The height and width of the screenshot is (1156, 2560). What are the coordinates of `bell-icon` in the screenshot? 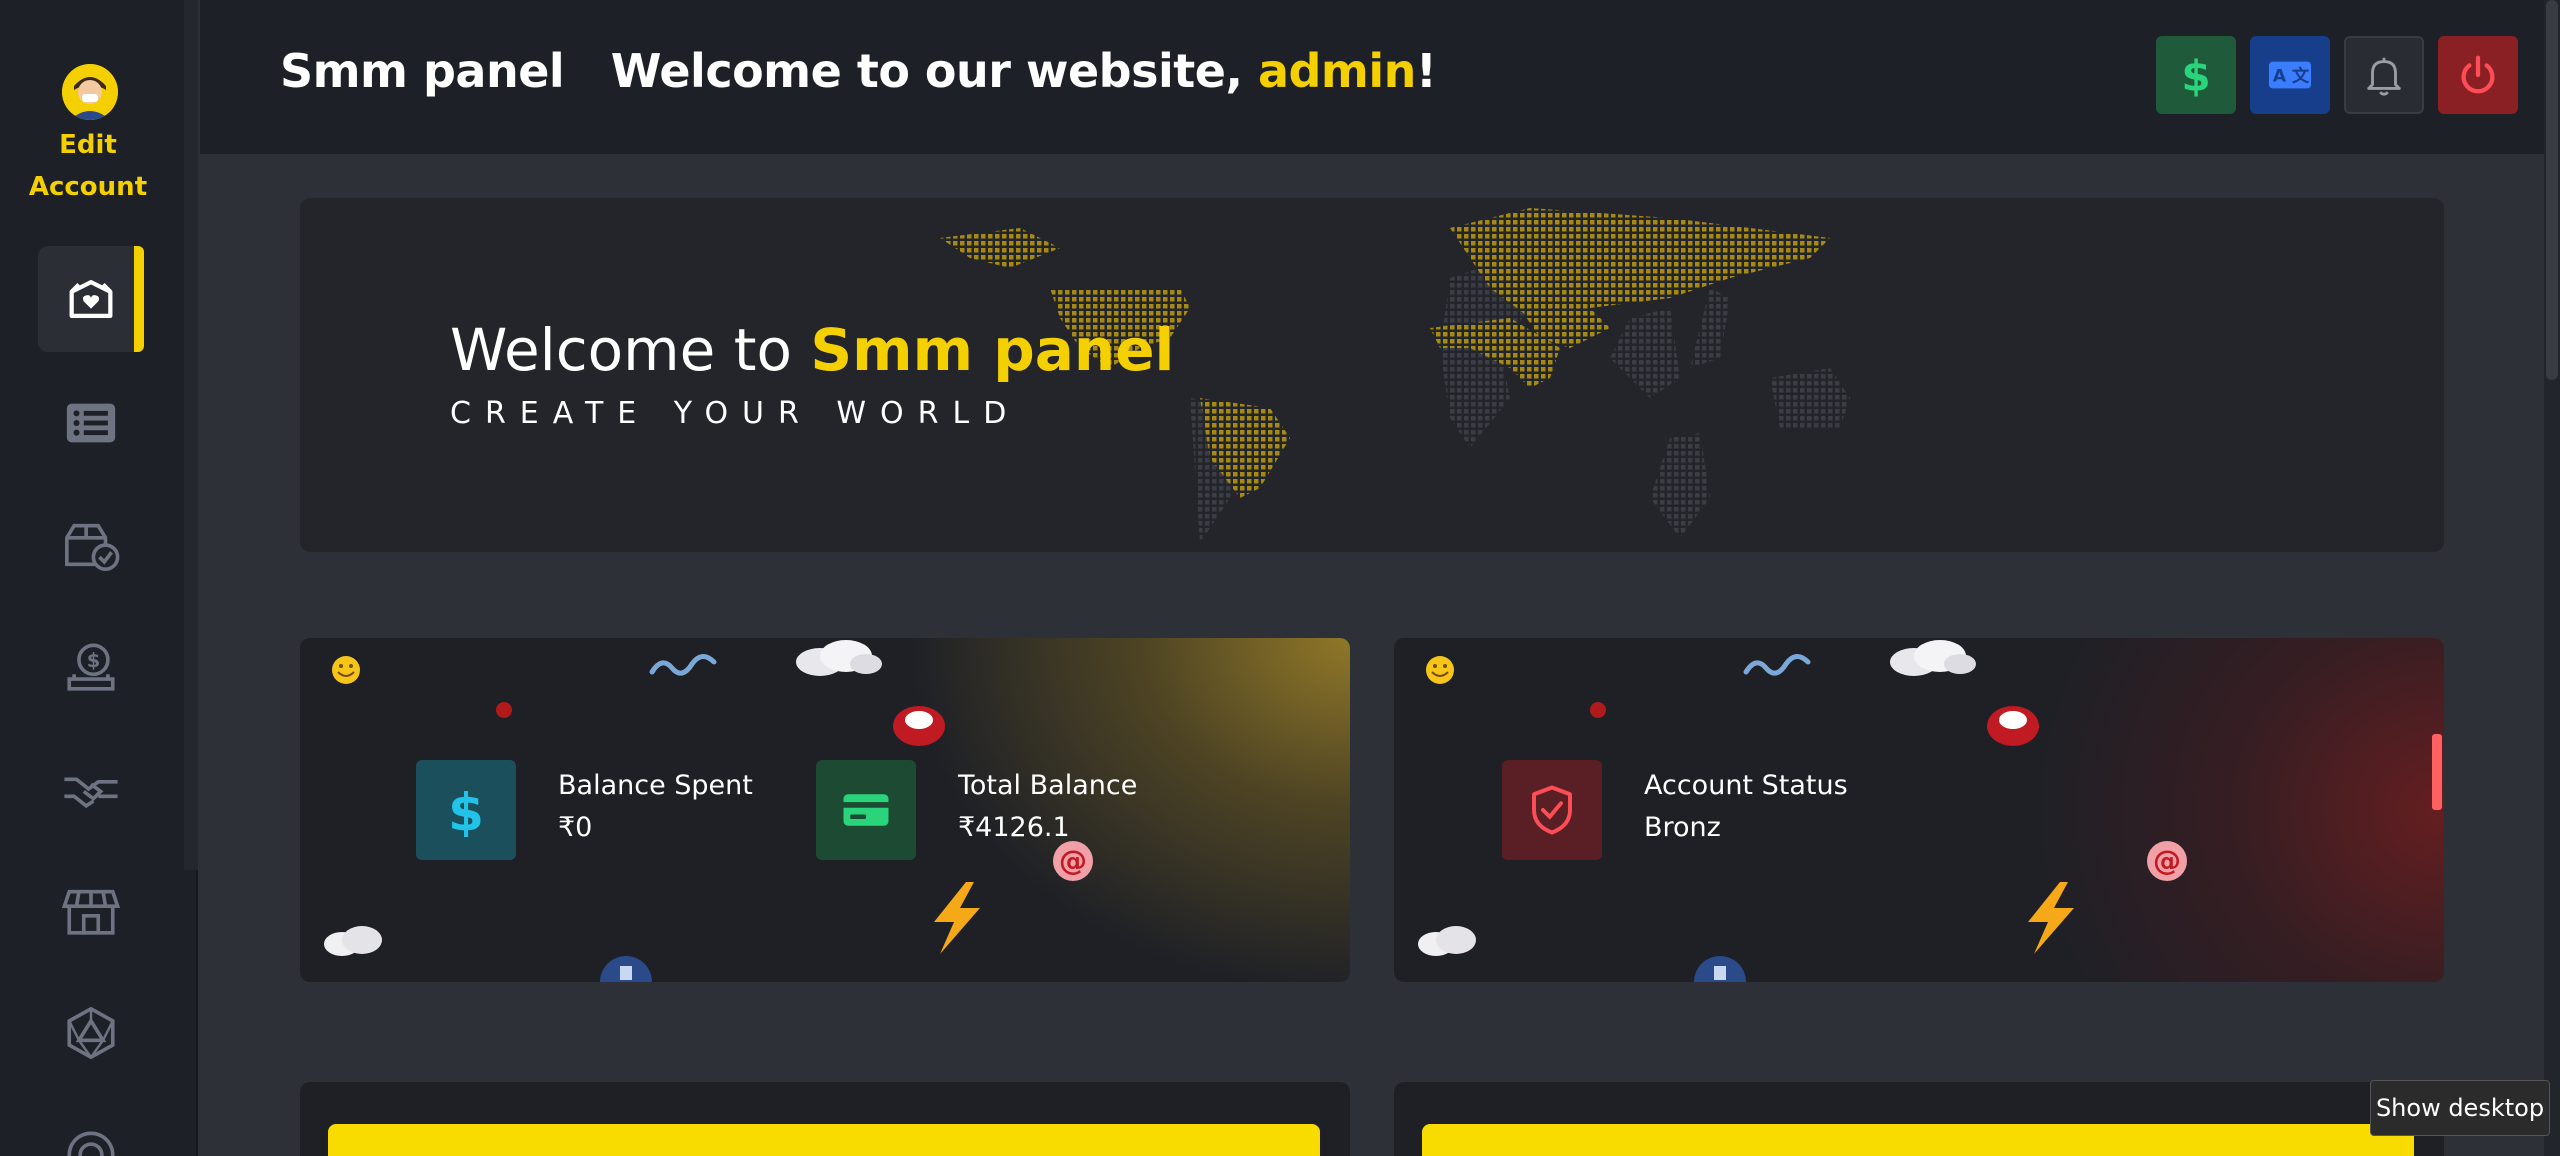 It's located at (2384, 76).